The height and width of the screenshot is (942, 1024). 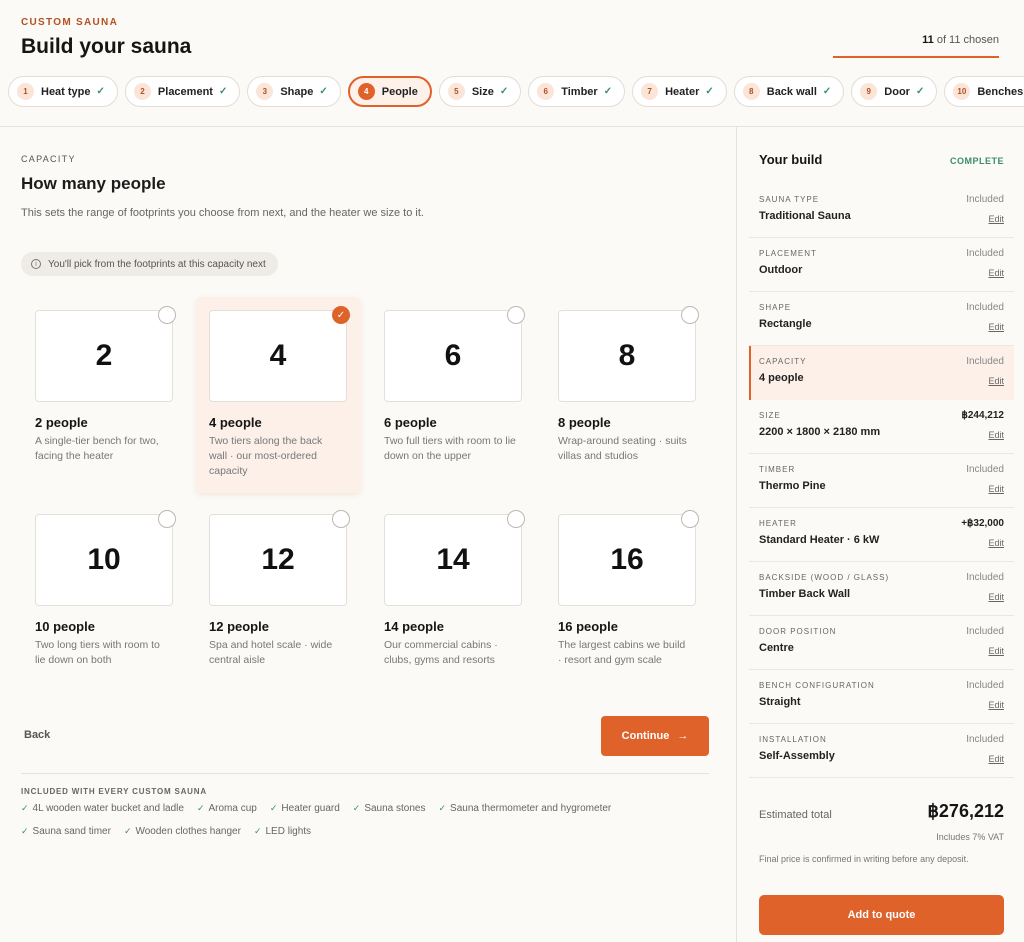 What do you see at coordinates (37, 735) in the screenshot?
I see `back-button: Back` at bounding box center [37, 735].